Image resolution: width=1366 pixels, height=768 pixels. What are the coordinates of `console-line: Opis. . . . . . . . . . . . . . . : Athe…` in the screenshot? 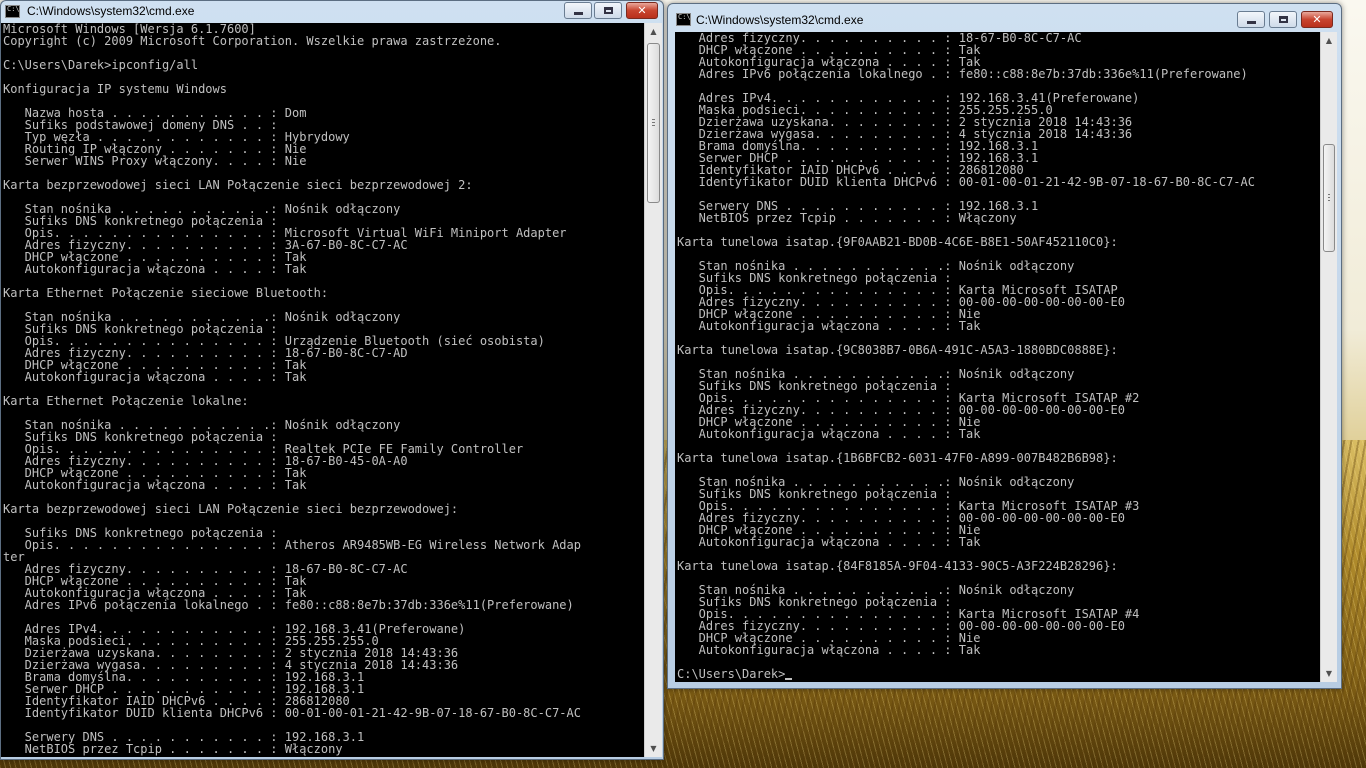 It's located at (292, 545).